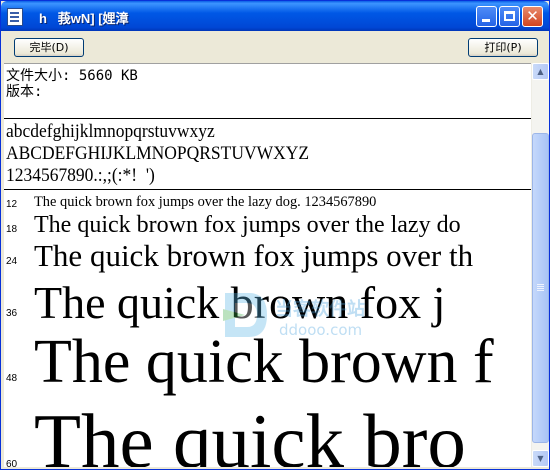 This screenshot has width=550, height=470. I want to click on sample-text: The quick bro, so click(250, 432).